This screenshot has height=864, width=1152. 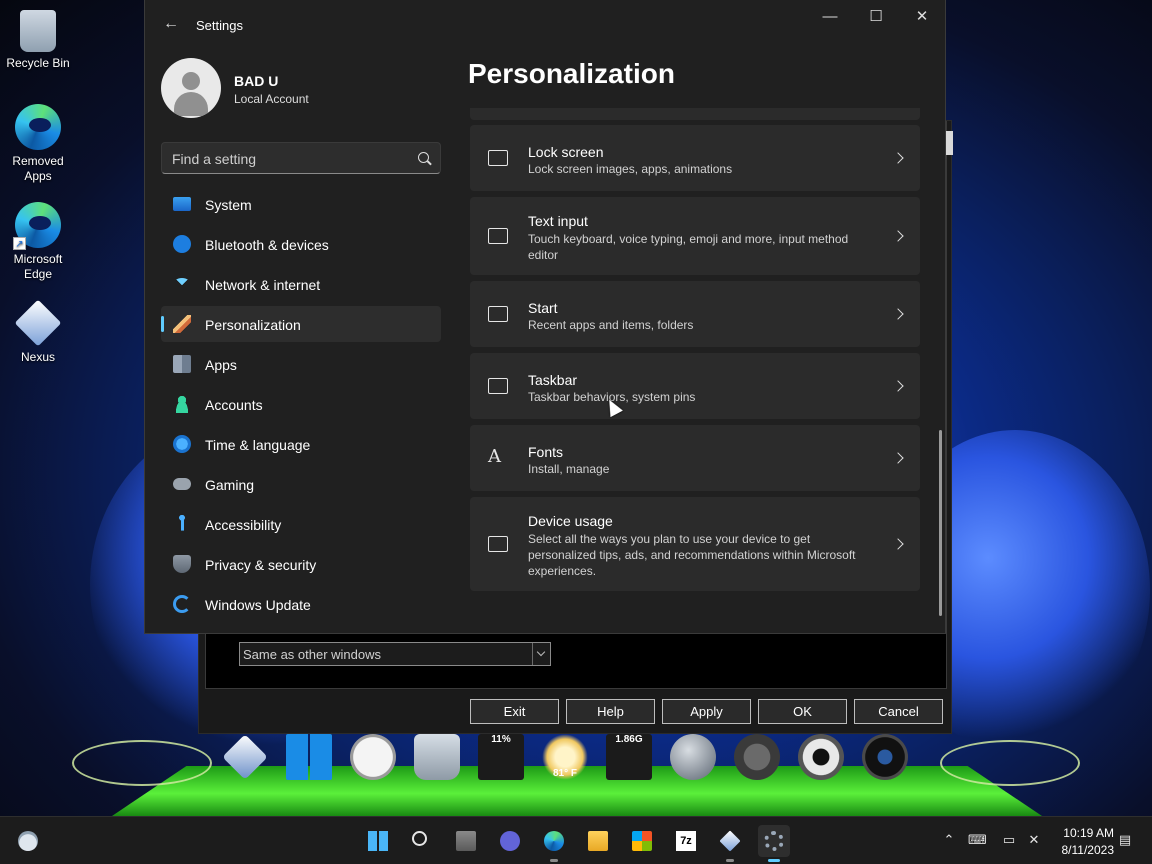 What do you see at coordinates (922, 17) in the screenshot?
I see `close-button: ✕` at bounding box center [922, 17].